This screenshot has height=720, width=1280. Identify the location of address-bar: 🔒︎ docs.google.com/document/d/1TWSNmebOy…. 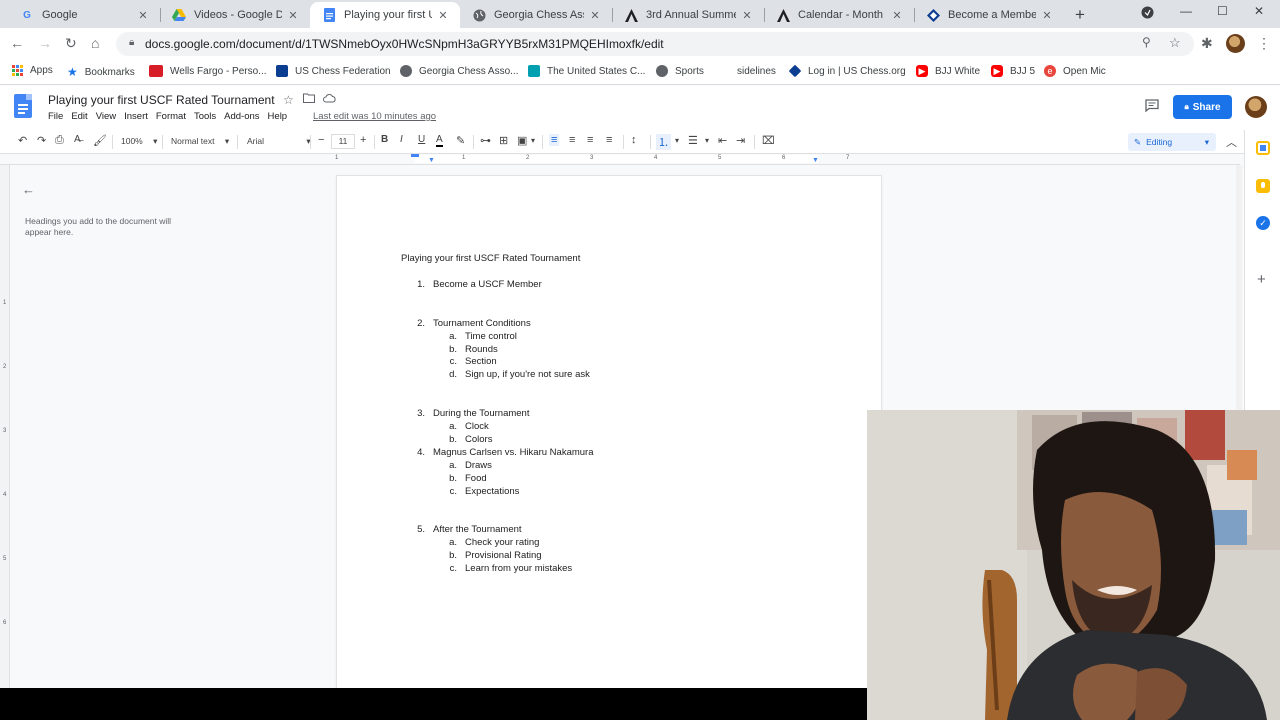
(655, 44).